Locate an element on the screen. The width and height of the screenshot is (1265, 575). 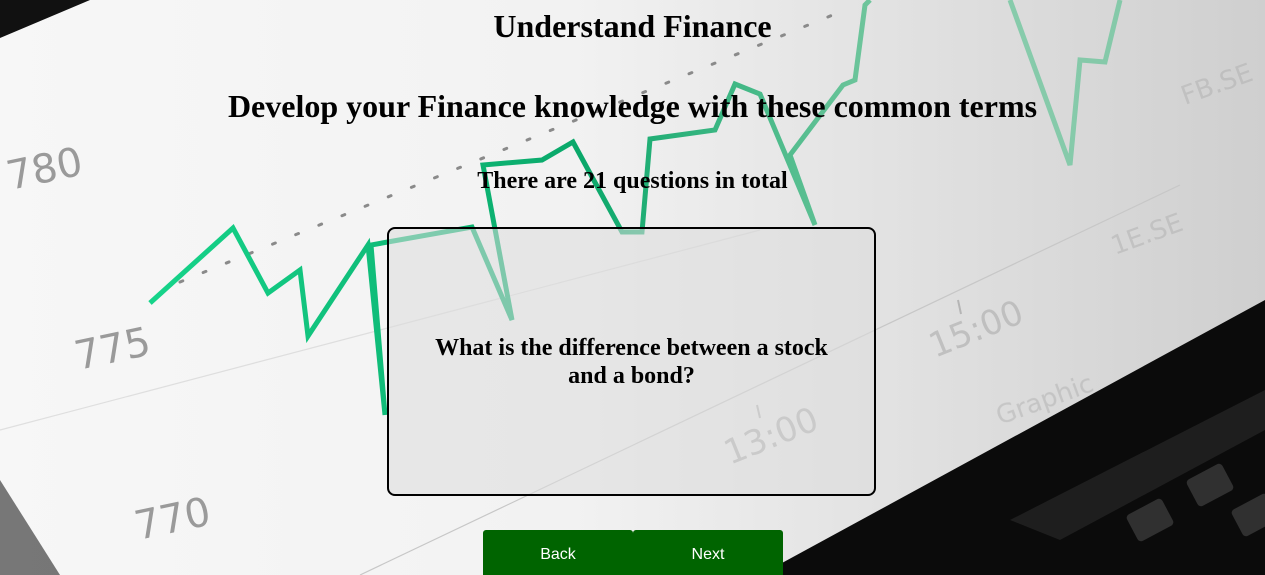
page-title: Understand Finance is located at coordinates (632, 26).